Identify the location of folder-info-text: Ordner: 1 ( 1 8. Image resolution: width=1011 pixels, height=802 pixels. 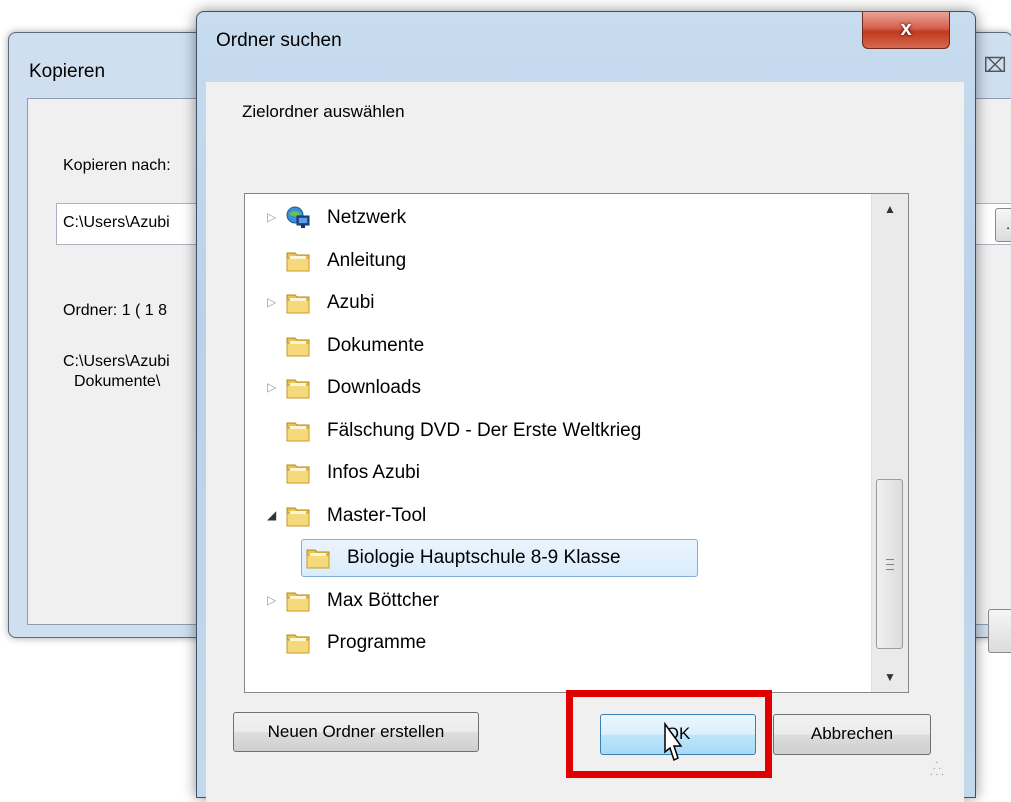
(115, 310).